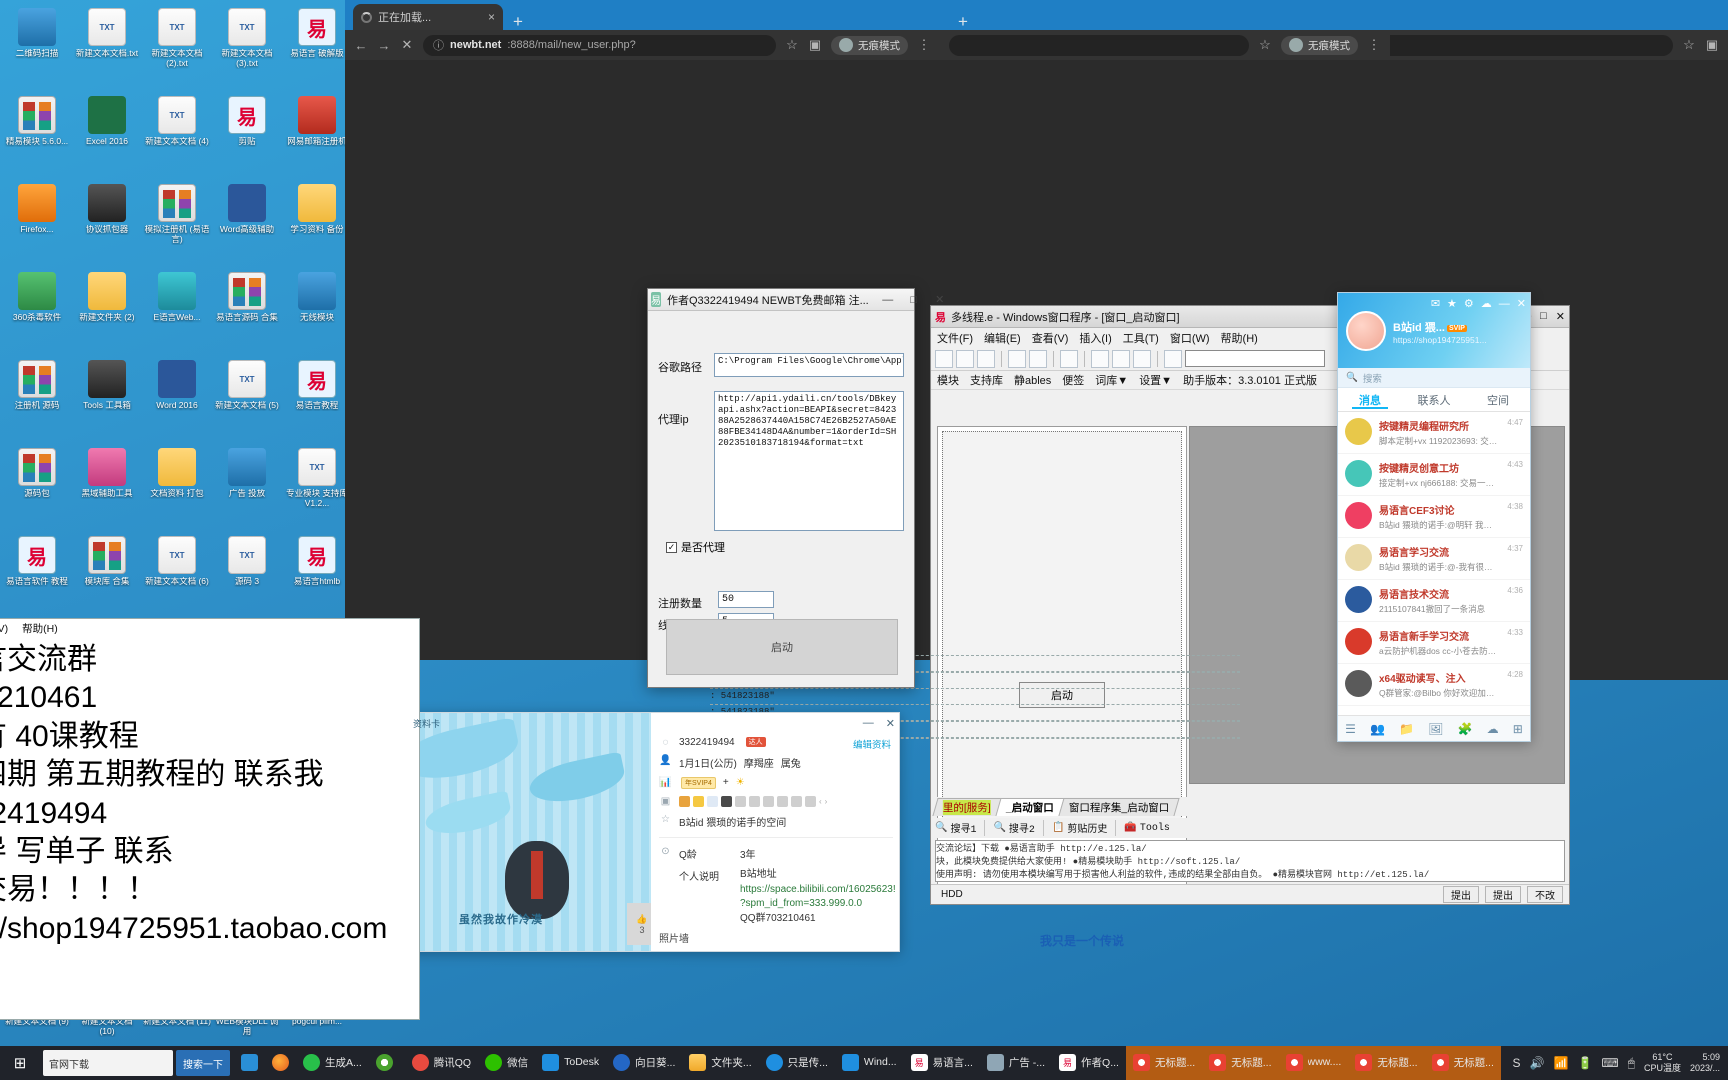  What do you see at coordinates (1689, 45) in the screenshot?
I see `bookmark-star-icon: ☆` at bounding box center [1689, 45].